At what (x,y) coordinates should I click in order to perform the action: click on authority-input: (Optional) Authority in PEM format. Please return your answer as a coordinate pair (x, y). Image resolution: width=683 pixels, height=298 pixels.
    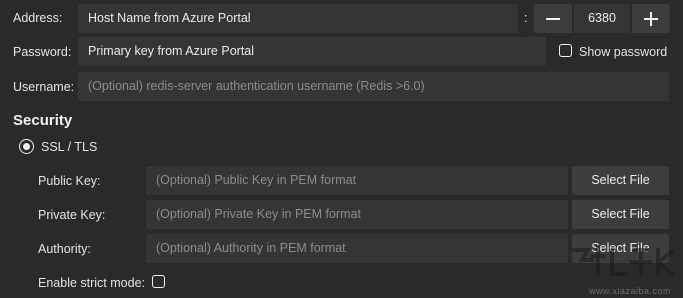
    Looking at the image, I should click on (357, 248).